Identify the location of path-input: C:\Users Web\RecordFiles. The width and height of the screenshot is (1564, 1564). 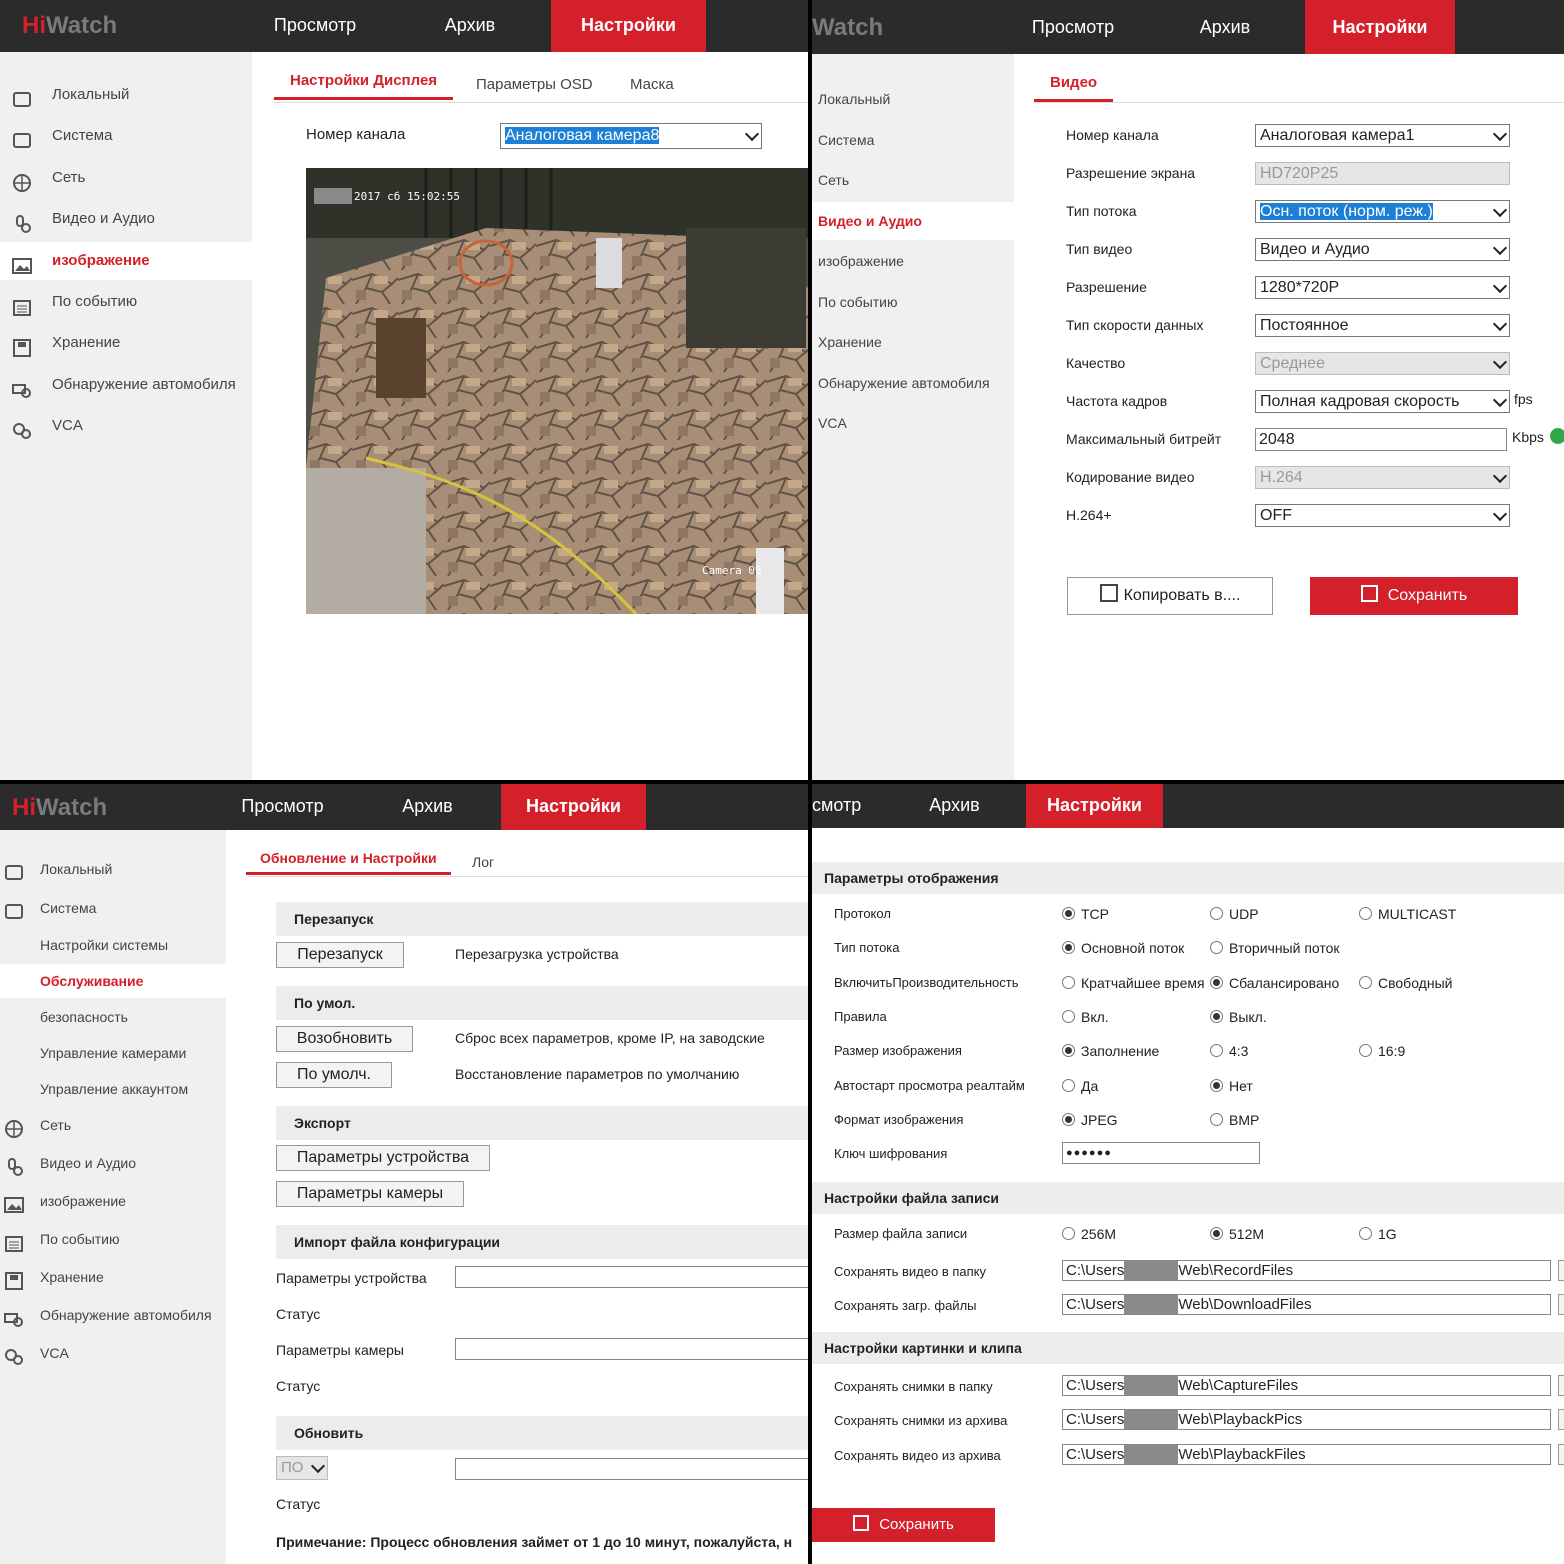
(1306, 1270).